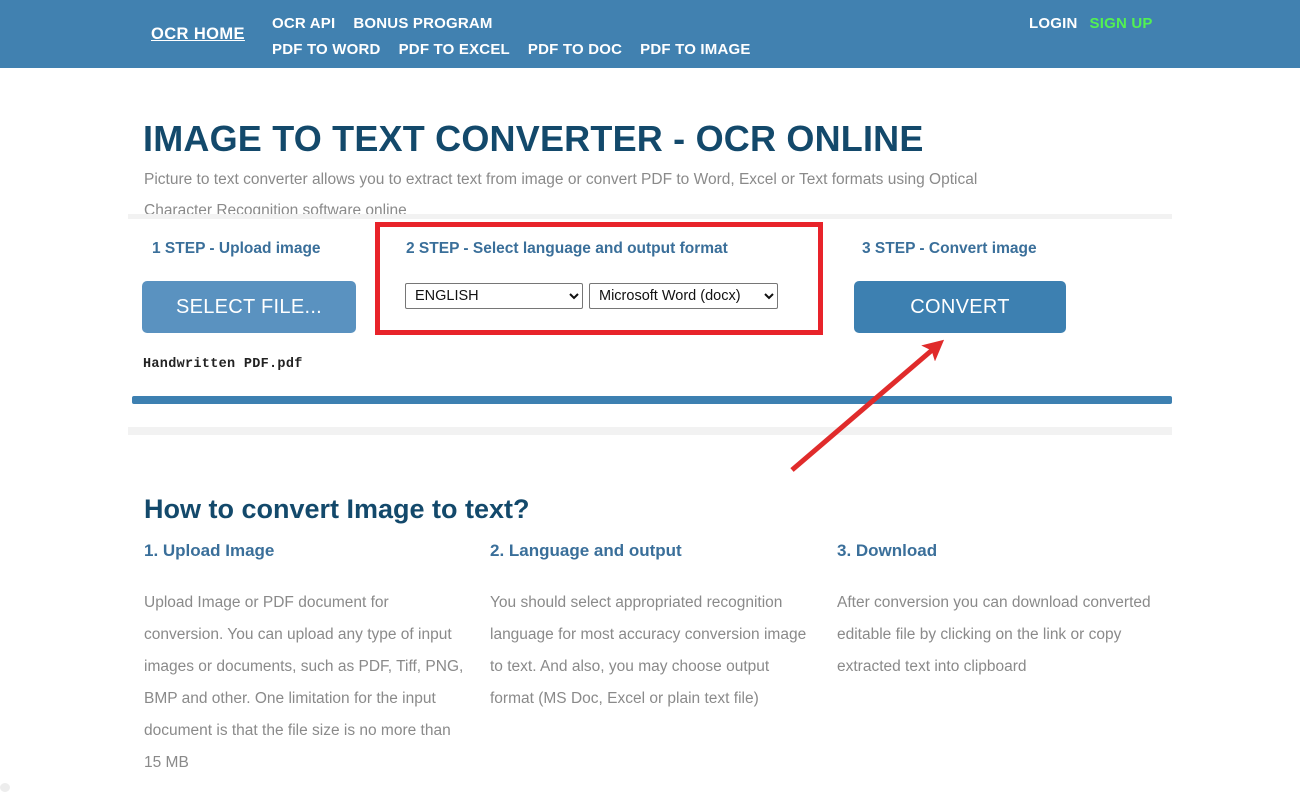 Image resolution: width=1300 pixels, height=792 pixels. What do you see at coordinates (599, 278) in the screenshot?
I see `step-2-highlight-box` at bounding box center [599, 278].